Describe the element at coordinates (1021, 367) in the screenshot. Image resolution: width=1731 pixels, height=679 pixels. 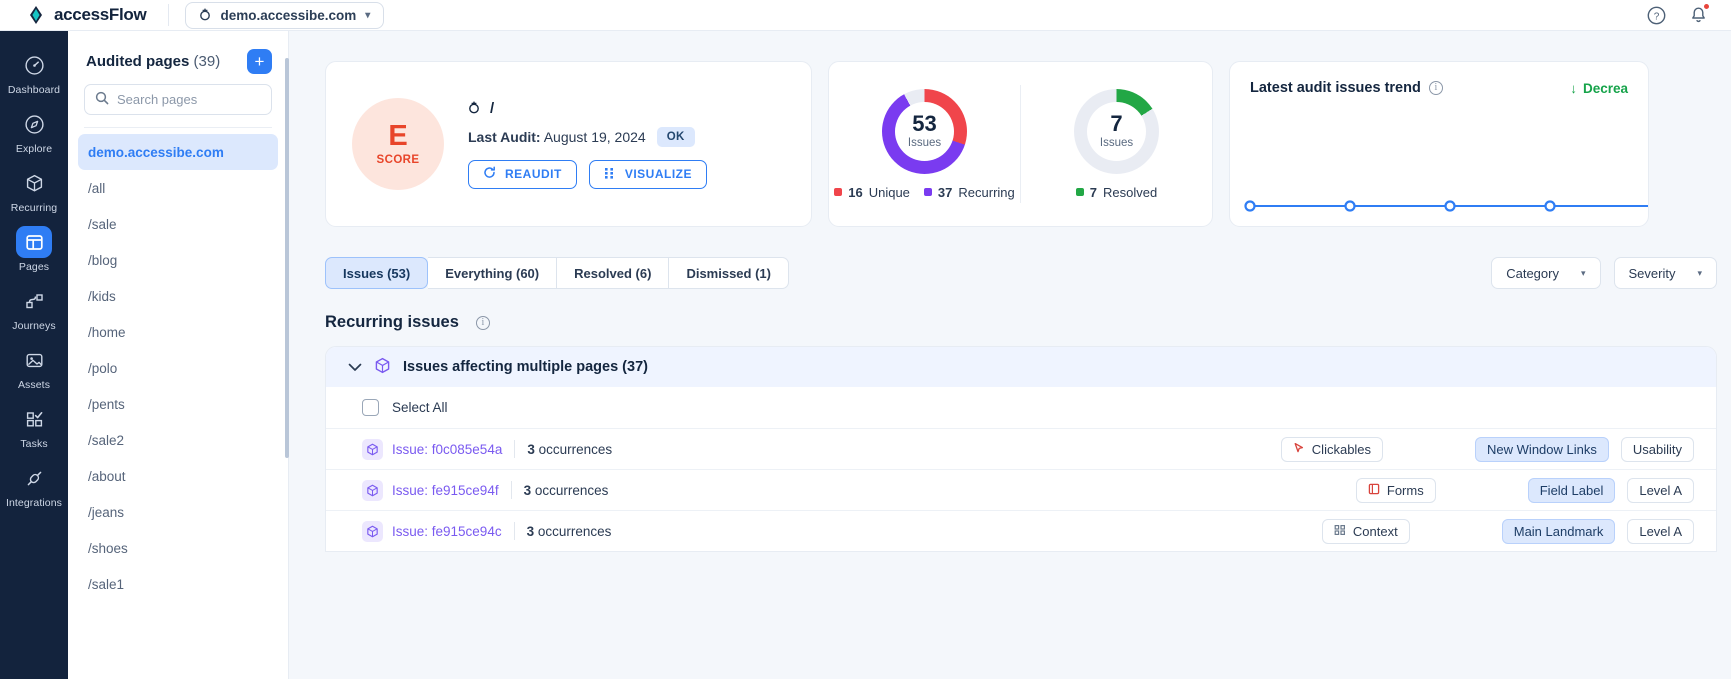
I see `issue-group-header: Issues affecting multiple pages (37)` at that location.